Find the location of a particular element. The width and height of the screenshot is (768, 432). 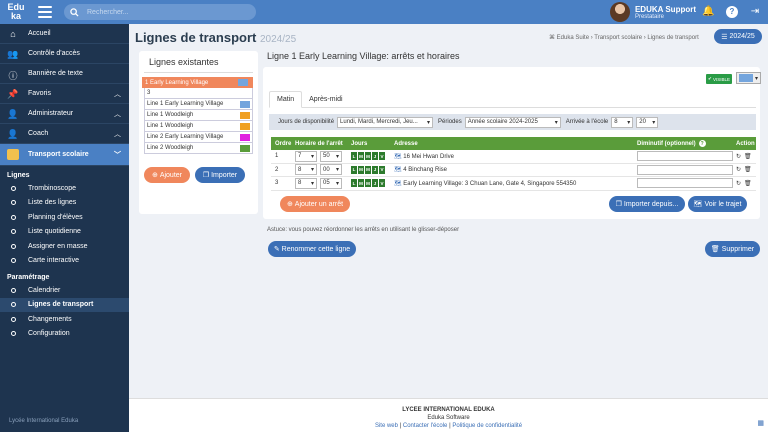

line-item: 3 is located at coordinates (198, 93).